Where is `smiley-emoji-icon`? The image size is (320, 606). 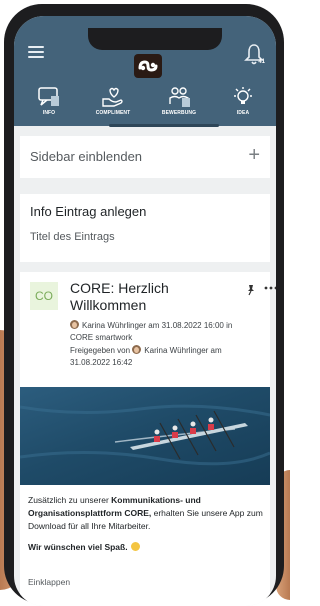 smiley-emoji-icon is located at coordinates (135, 546).